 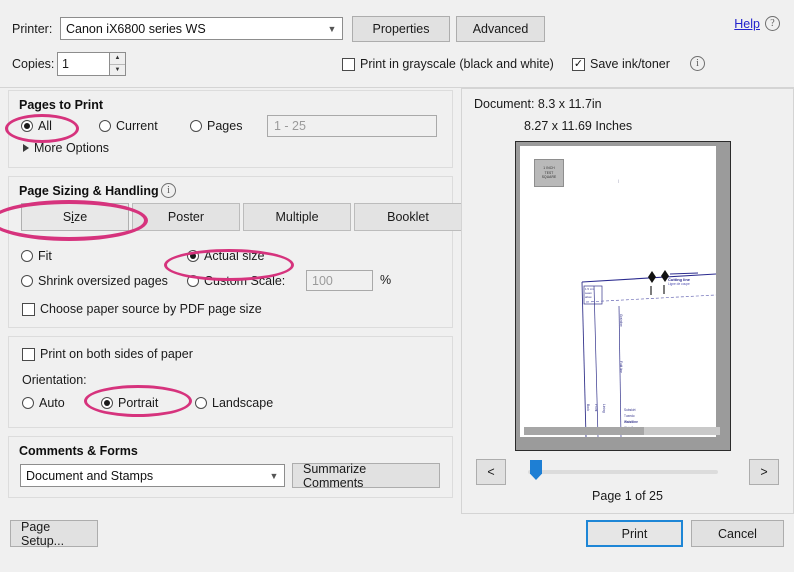 What do you see at coordinates (584, 431) in the screenshot?
I see `scrollbar-thumb` at bounding box center [584, 431].